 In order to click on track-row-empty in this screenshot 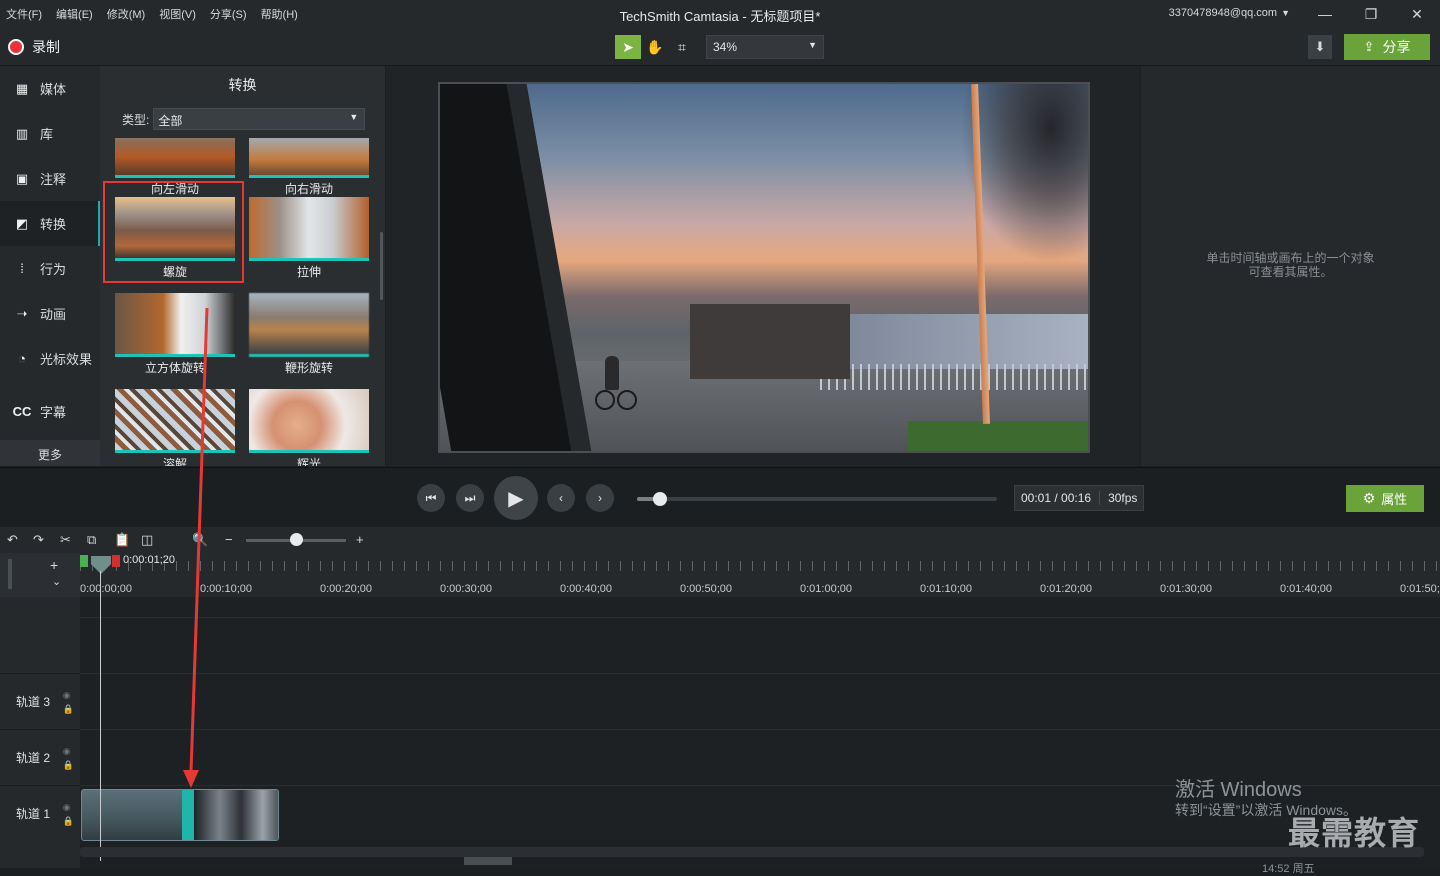, I will do `click(760, 645)`.